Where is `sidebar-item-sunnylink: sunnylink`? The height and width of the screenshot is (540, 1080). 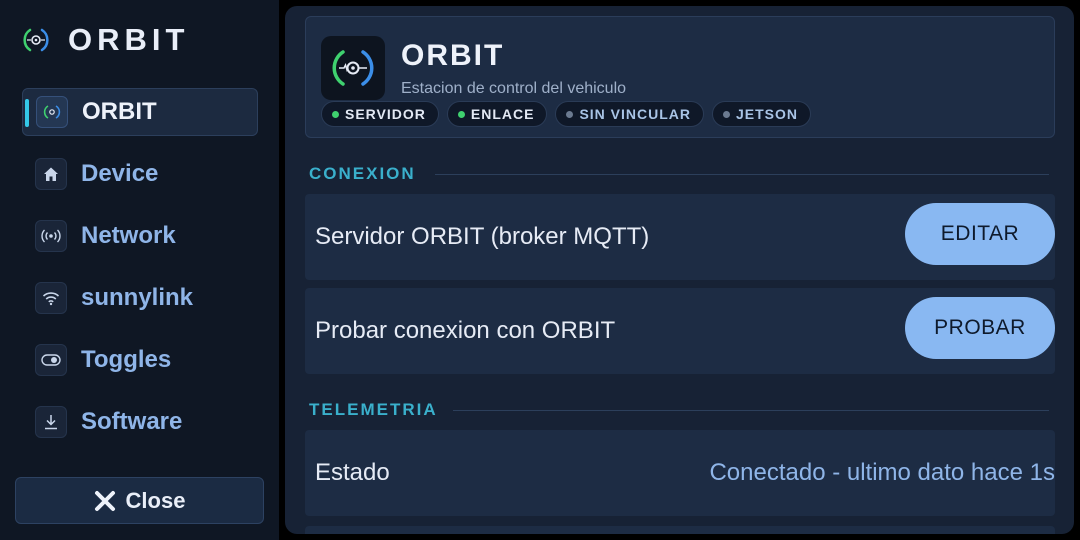 sidebar-item-sunnylink: sunnylink is located at coordinates (140, 298).